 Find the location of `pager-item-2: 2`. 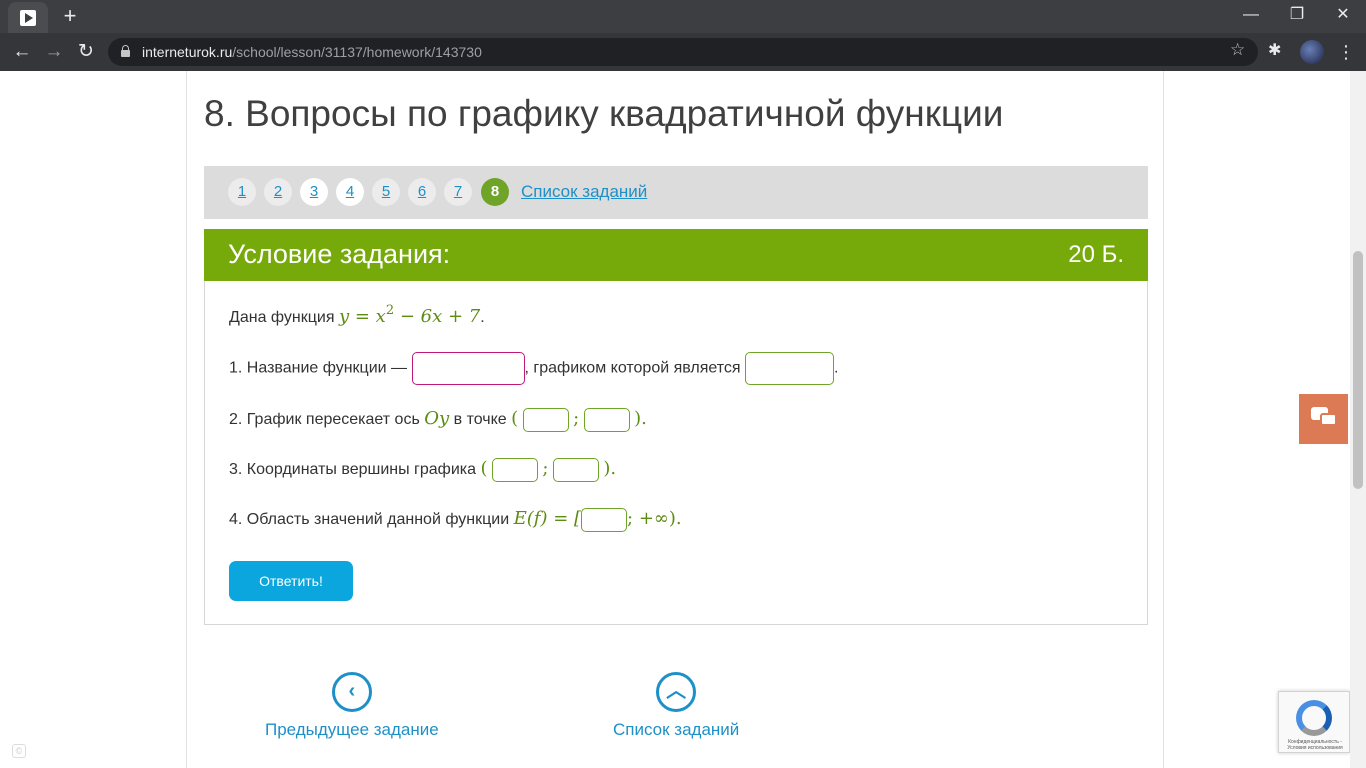

pager-item-2: 2 is located at coordinates (278, 192).